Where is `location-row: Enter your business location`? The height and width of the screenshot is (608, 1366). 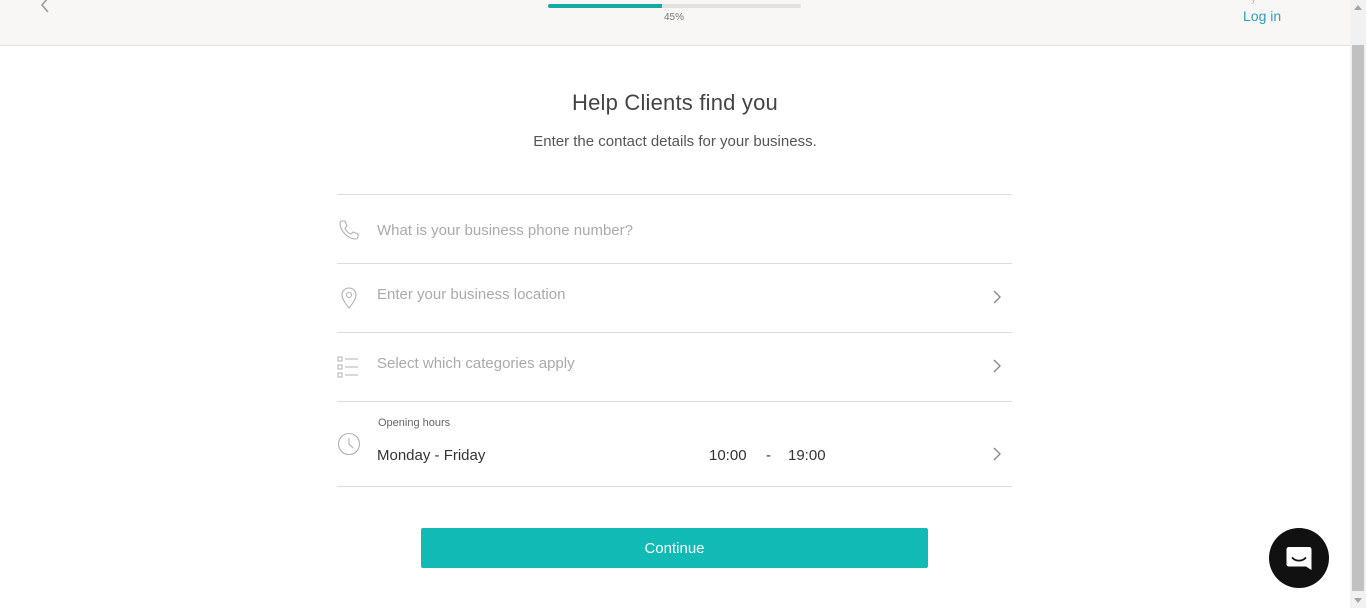 location-row: Enter your business location is located at coordinates (674, 297).